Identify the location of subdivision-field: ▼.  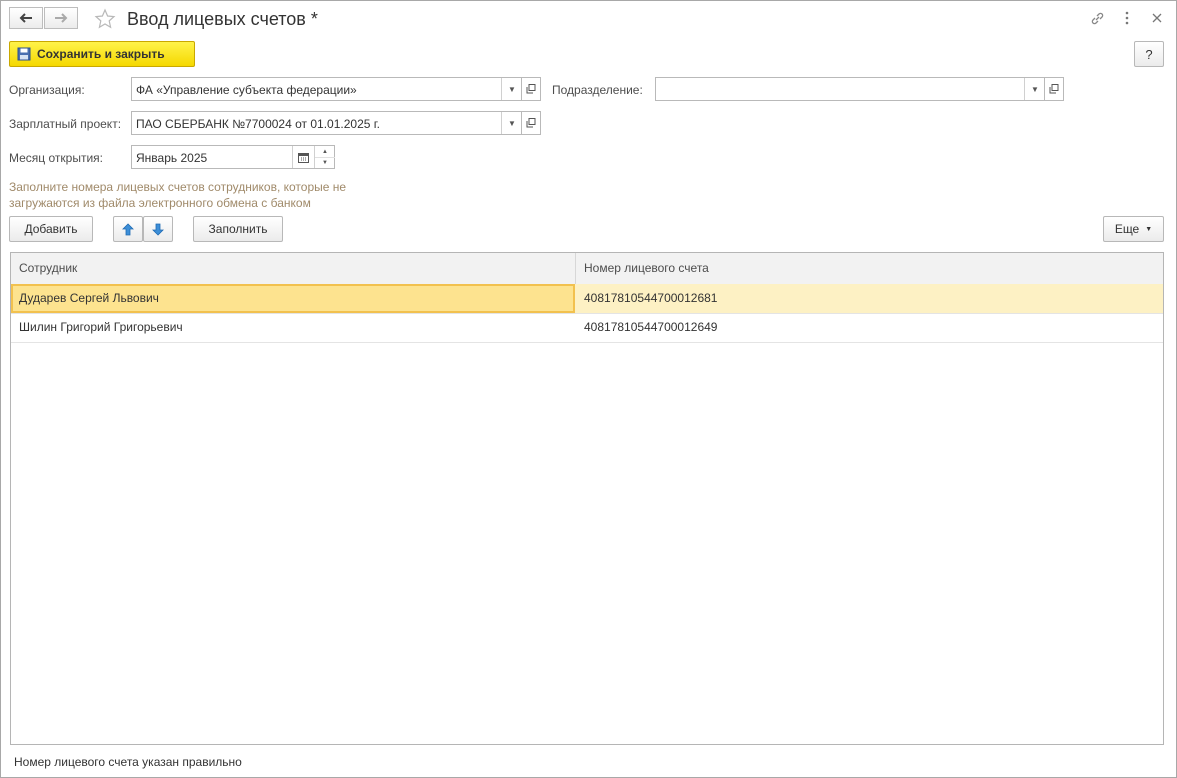
(850, 89).